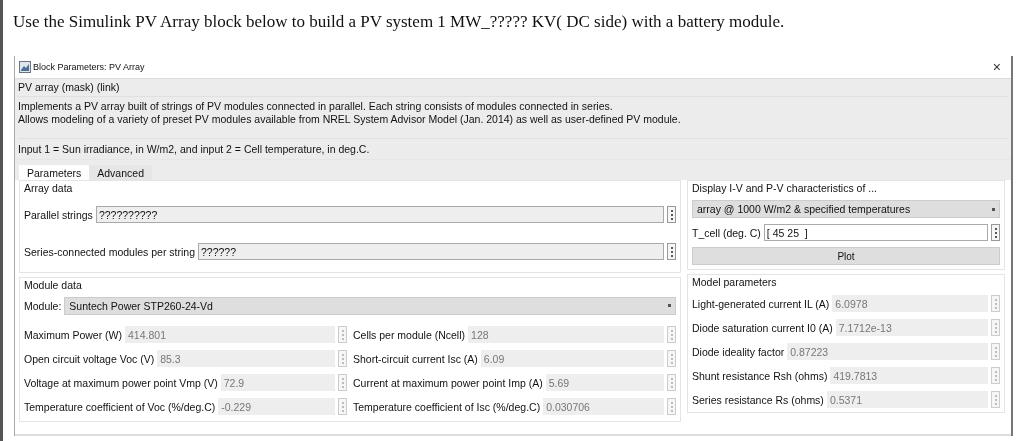 This screenshot has width=1024, height=441. I want to click on field-label: Cells per module (Ncell), so click(409, 334).